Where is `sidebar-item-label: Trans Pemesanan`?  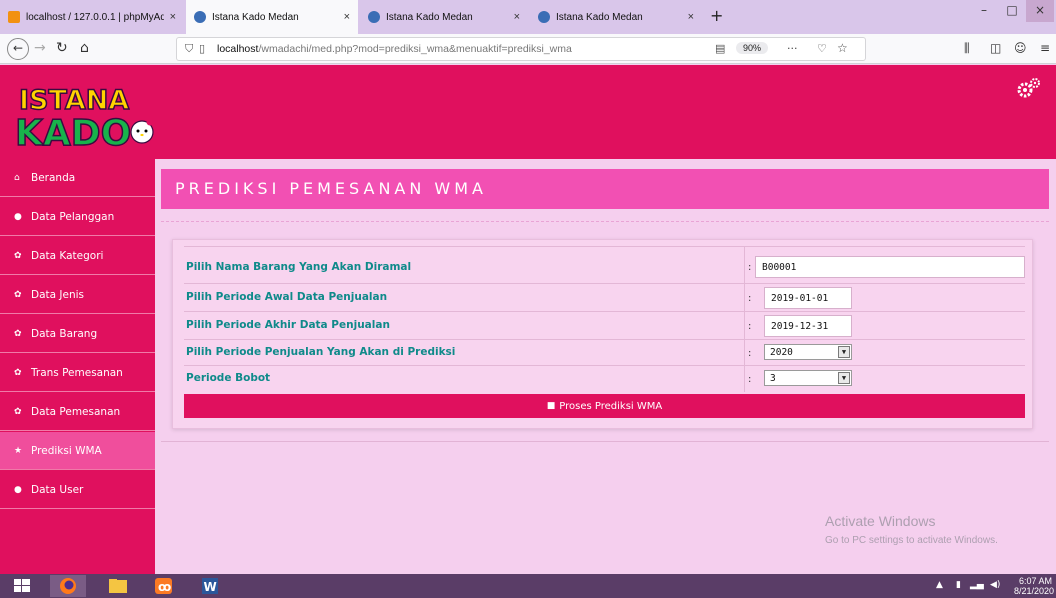
sidebar-item-label: Trans Pemesanan is located at coordinates (77, 372).